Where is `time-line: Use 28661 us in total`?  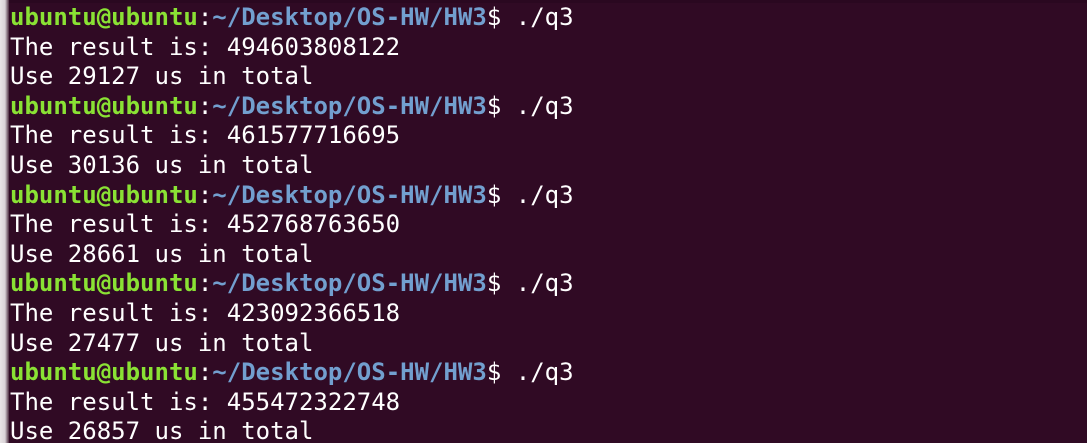 time-line: Use 28661 us in total is located at coordinates (162, 253).